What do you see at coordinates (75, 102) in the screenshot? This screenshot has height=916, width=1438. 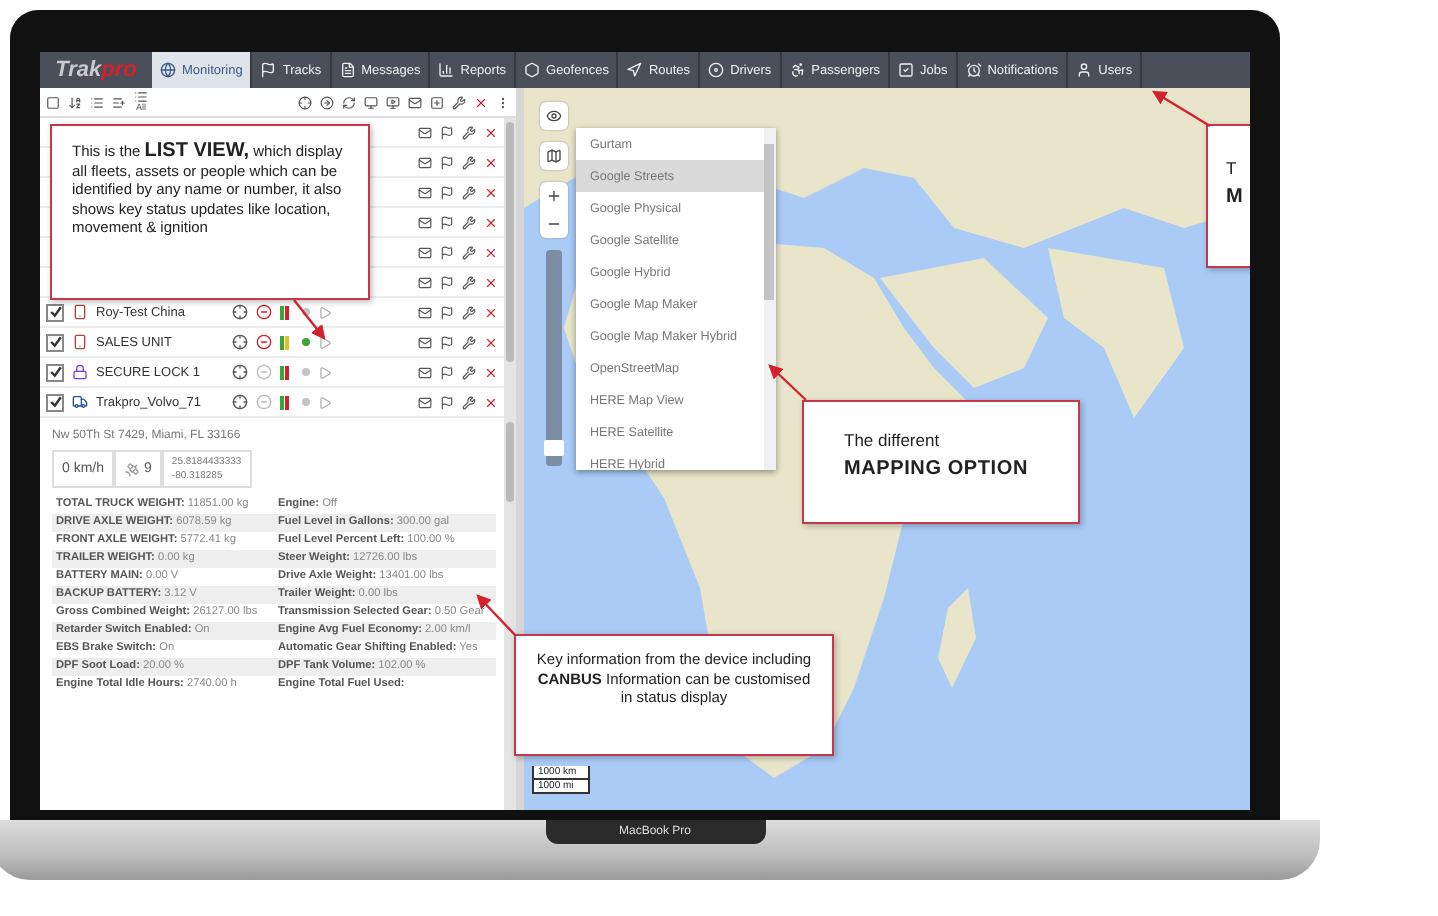 I see `sort-icon` at bounding box center [75, 102].